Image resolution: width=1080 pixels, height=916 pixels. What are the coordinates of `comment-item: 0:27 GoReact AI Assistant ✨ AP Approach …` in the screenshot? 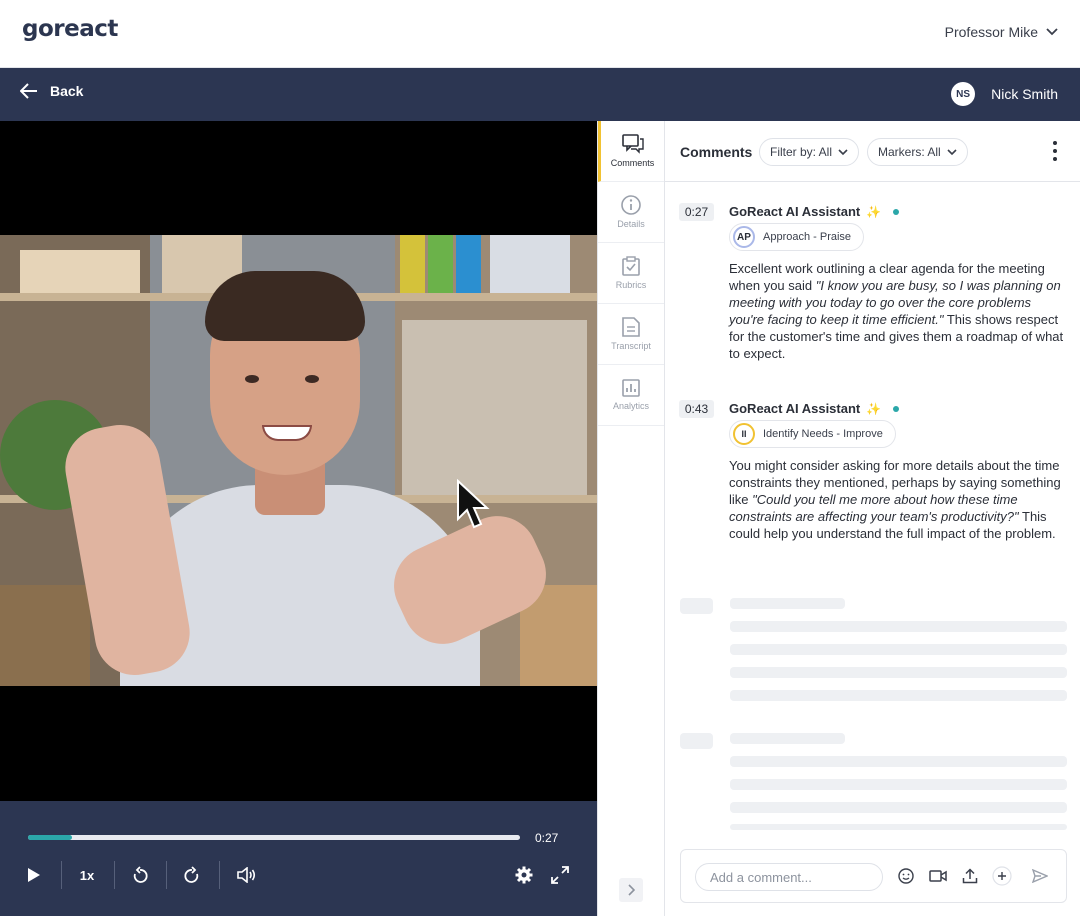 It's located at (874, 293).